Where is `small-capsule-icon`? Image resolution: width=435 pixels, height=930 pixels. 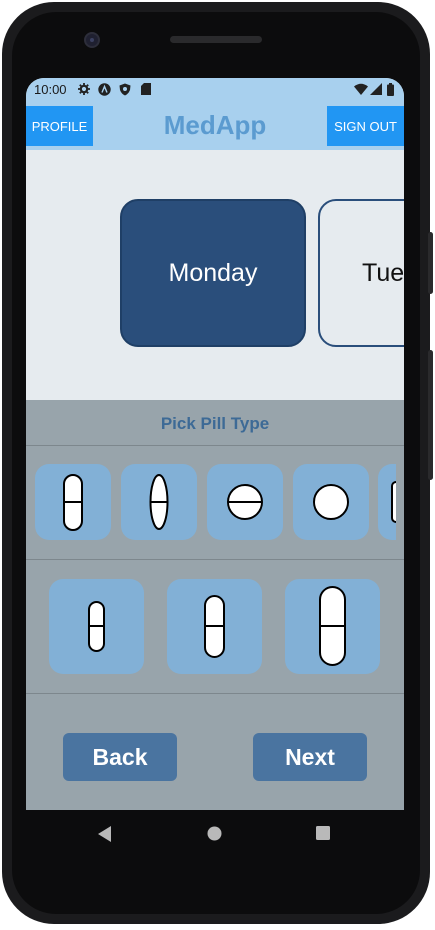 small-capsule-icon is located at coordinates (96, 626).